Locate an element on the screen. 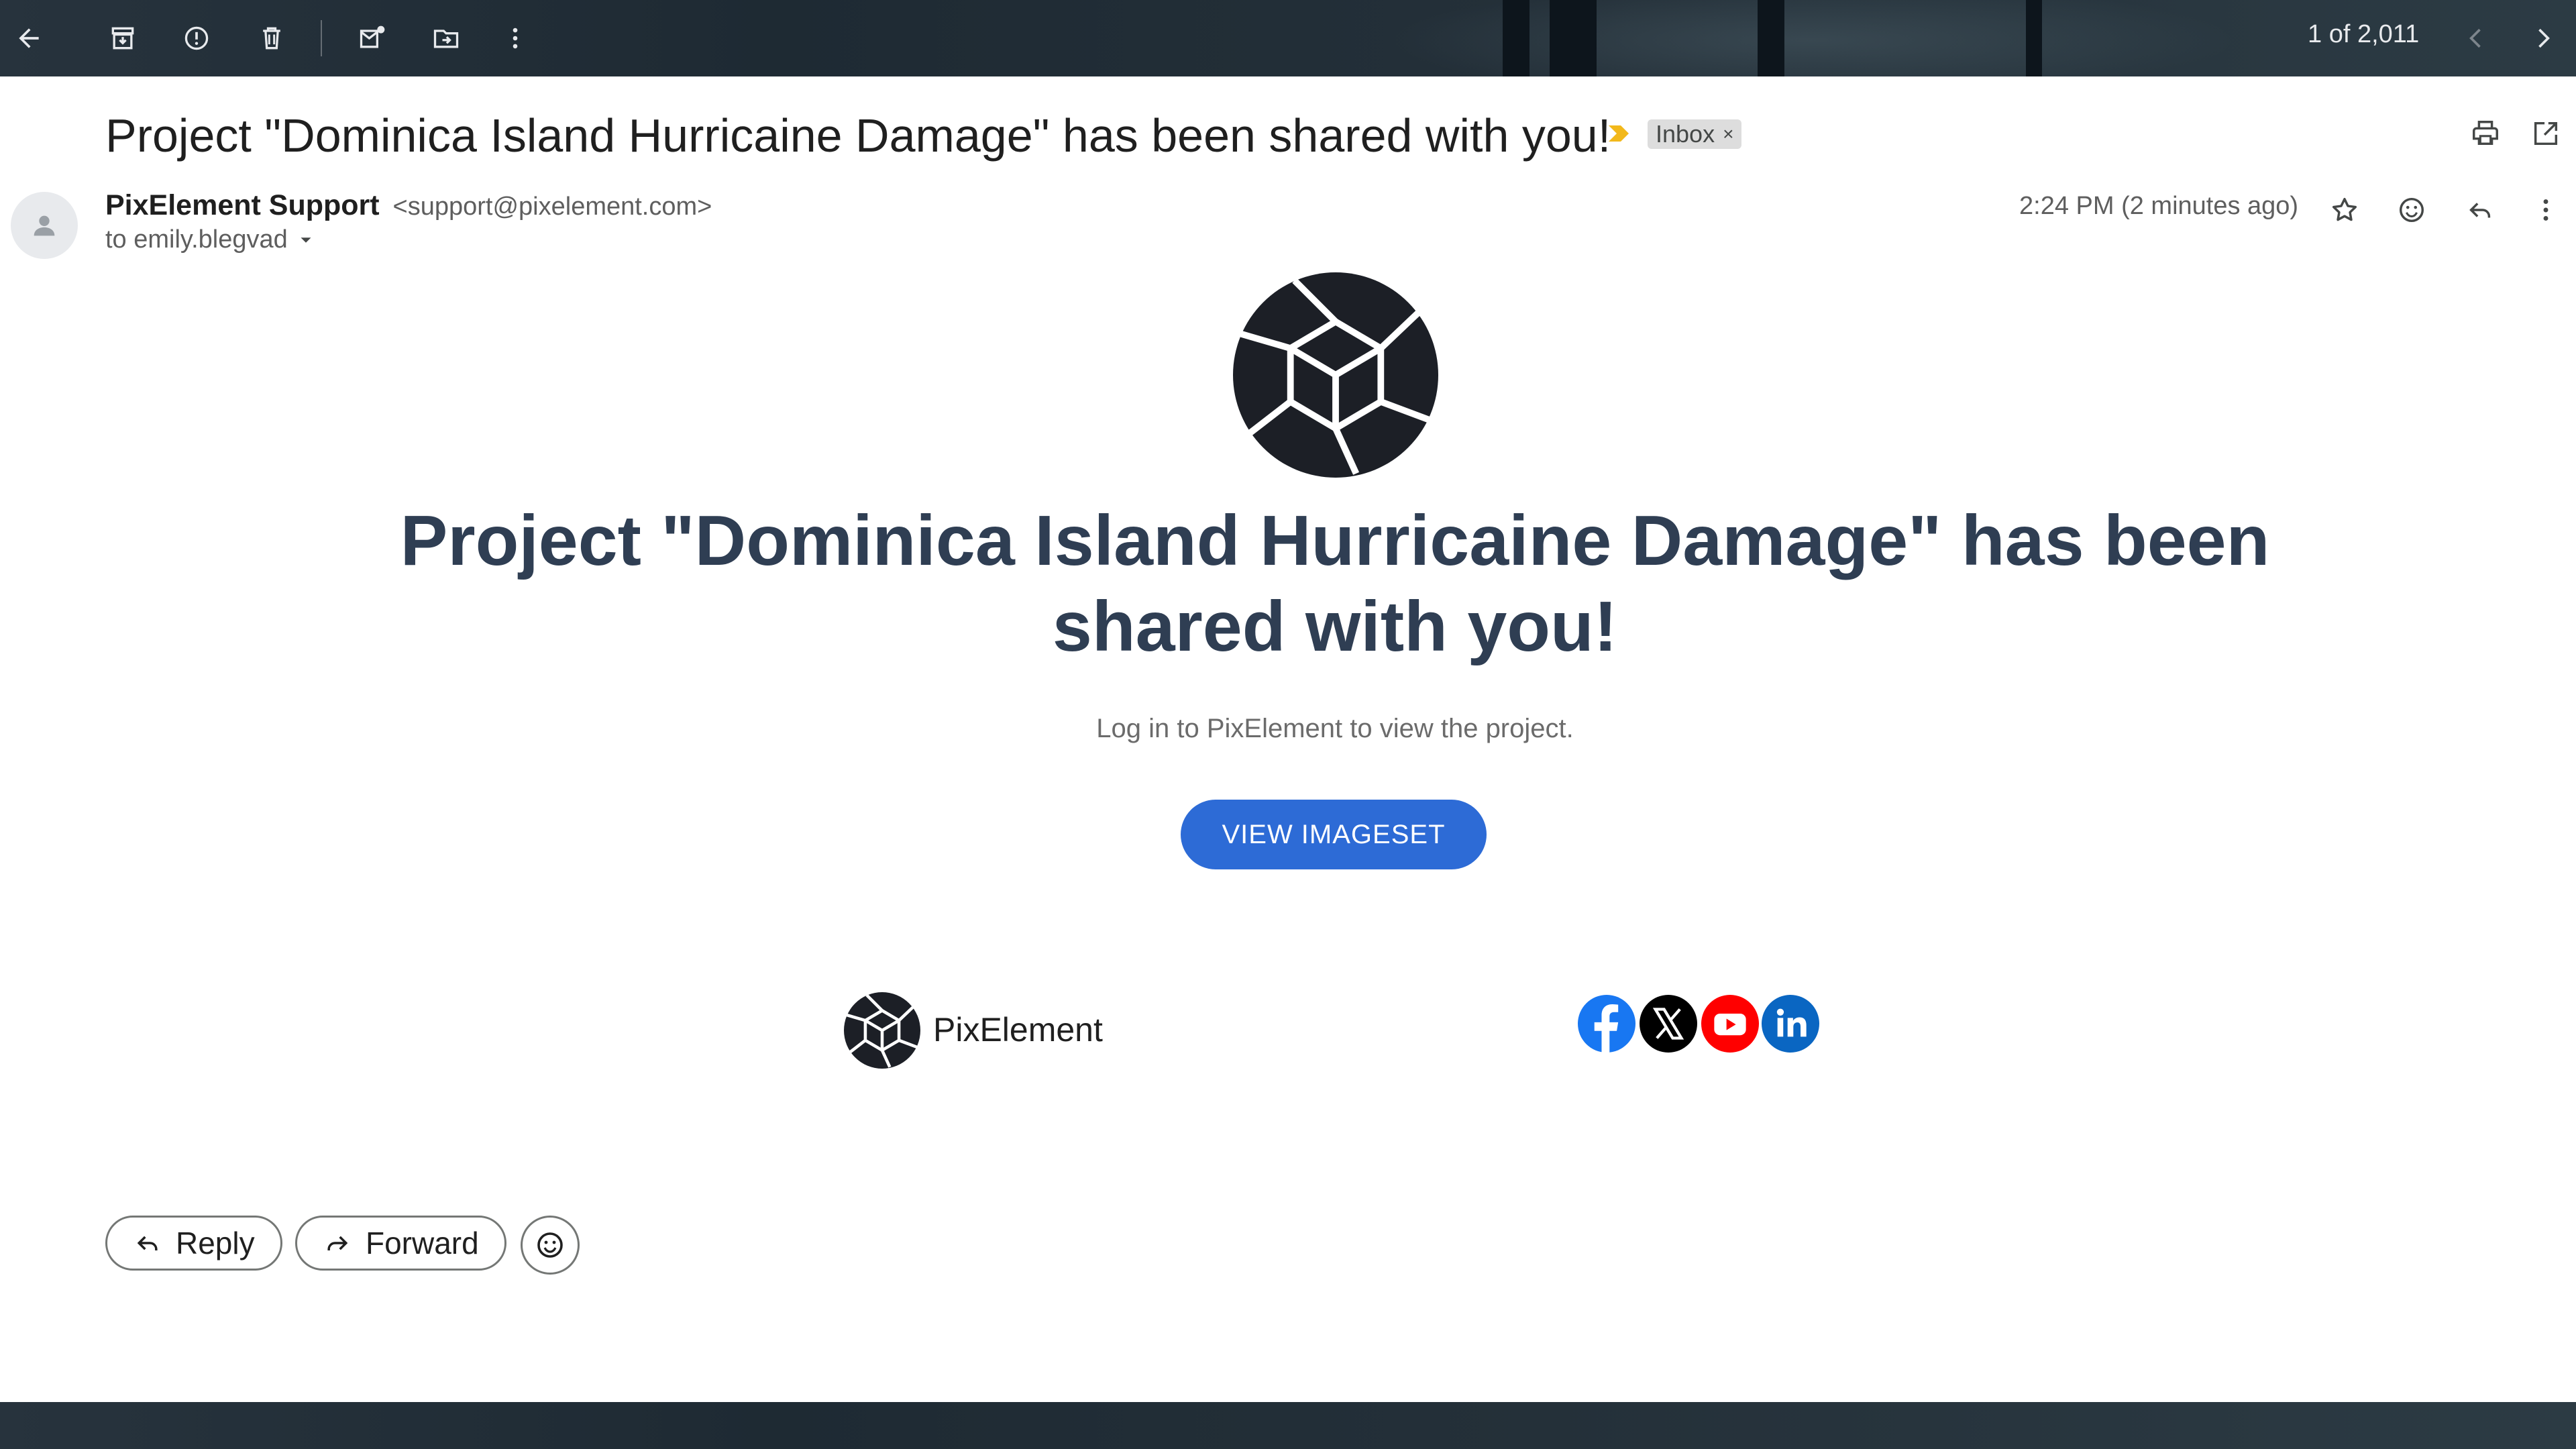  emoji-reaction-icon is located at coordinates (2411, 209).